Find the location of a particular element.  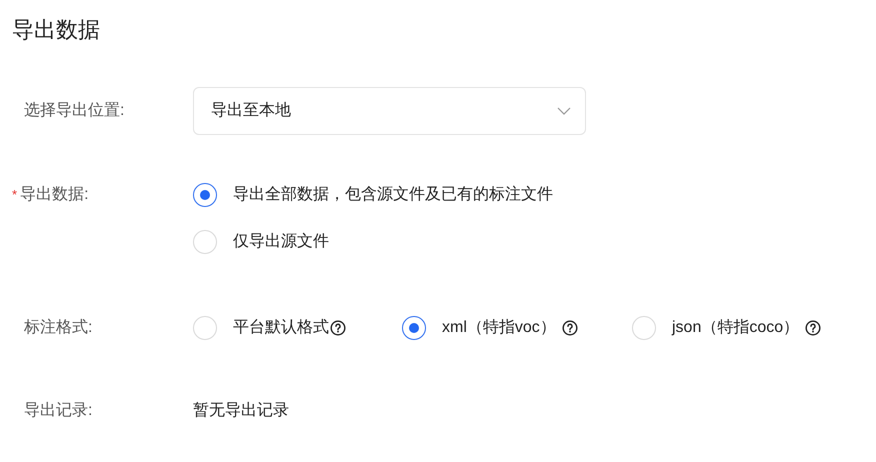

empty-records-text: 暂无导出记录 is located at coordinates (241, 410).